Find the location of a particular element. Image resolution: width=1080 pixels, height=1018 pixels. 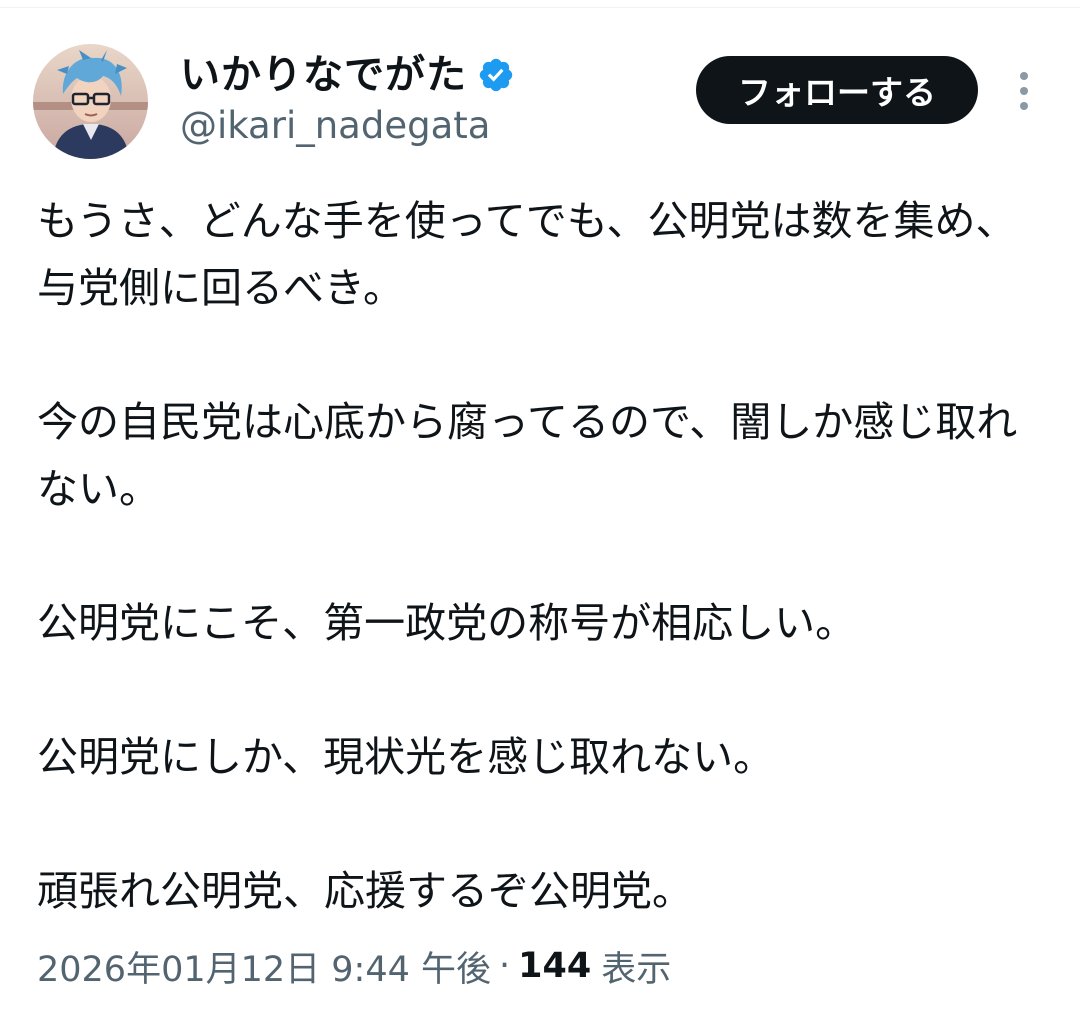

author-name-row: いかりなでがた is located at coordinates (347, 75).